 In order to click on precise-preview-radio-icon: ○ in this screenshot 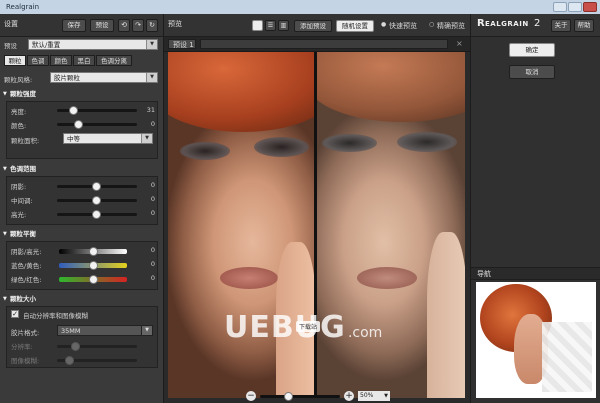, I will do `click(431, 24)`.